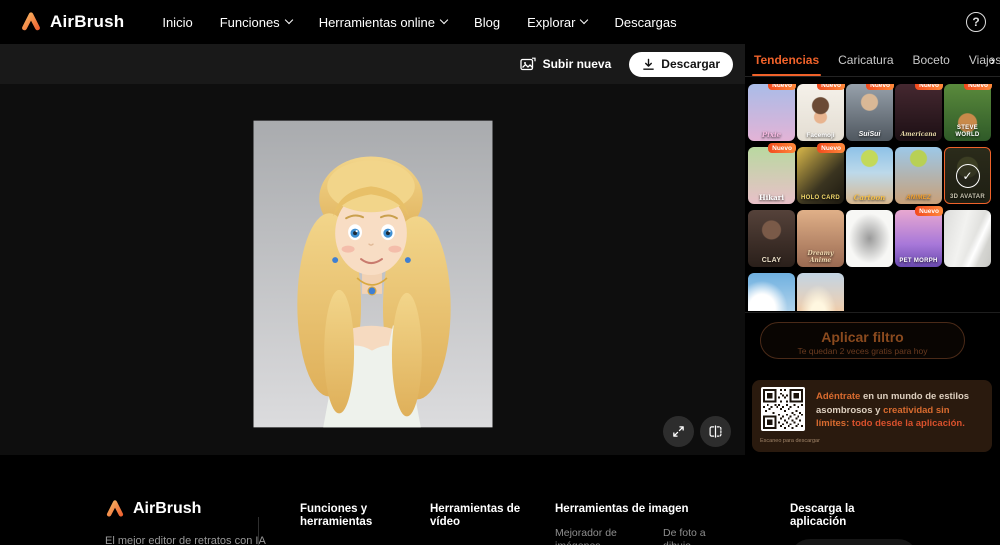 This screenshot has height=545, width=1000. Describe the element at coordinates (790, 441) in the screenshot. I see `qr-caption: Escaneo para descargar` at that location.